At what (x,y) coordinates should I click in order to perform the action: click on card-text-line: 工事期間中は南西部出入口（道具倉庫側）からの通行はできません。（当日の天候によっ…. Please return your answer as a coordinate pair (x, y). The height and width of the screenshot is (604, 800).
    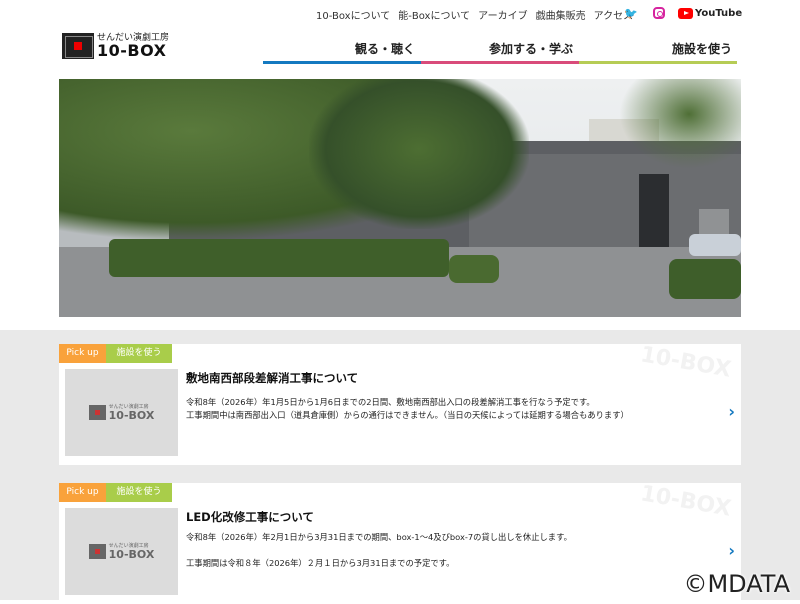
    Looking at the image, I should click on (407, 415).